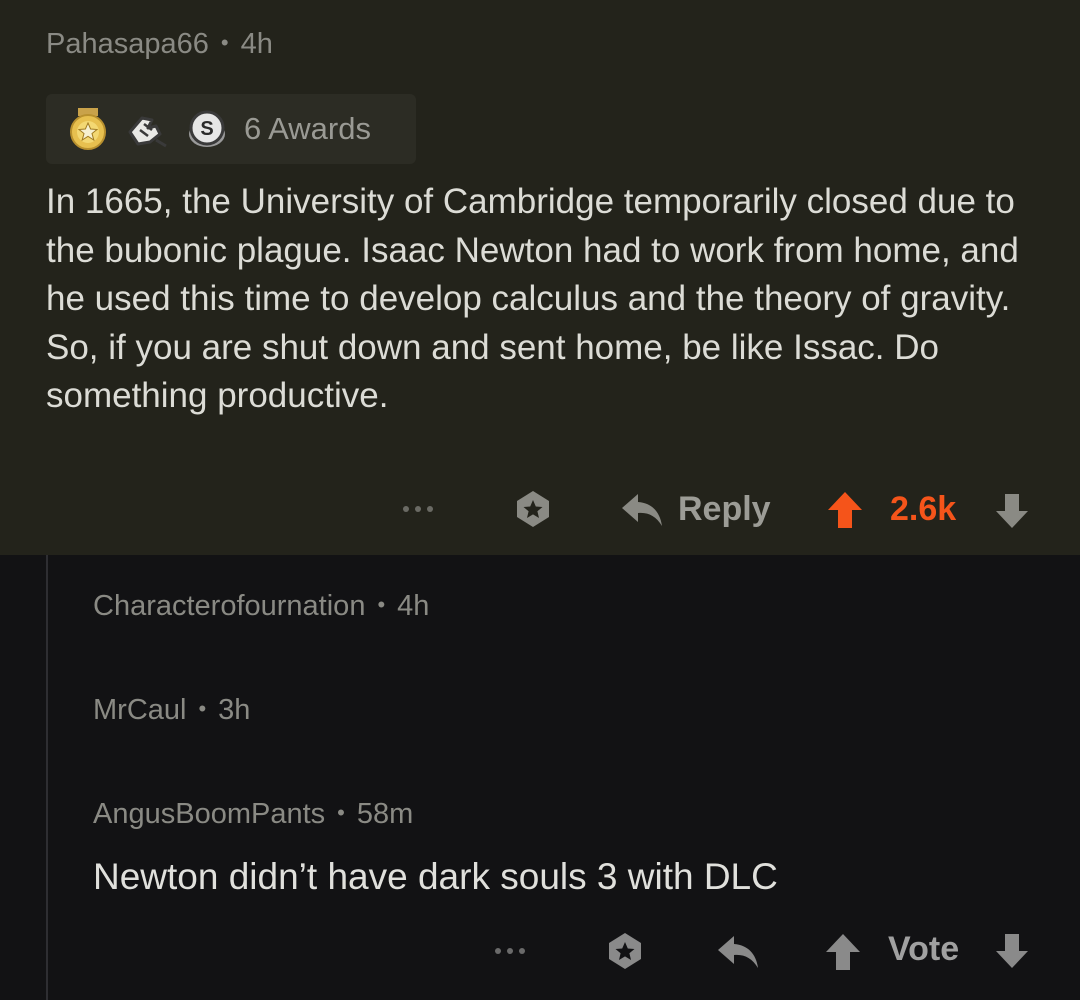 This screenshot has height=1000, width=1080. I want to click on awards-count-label: 6 Awards, so click(307, 128).